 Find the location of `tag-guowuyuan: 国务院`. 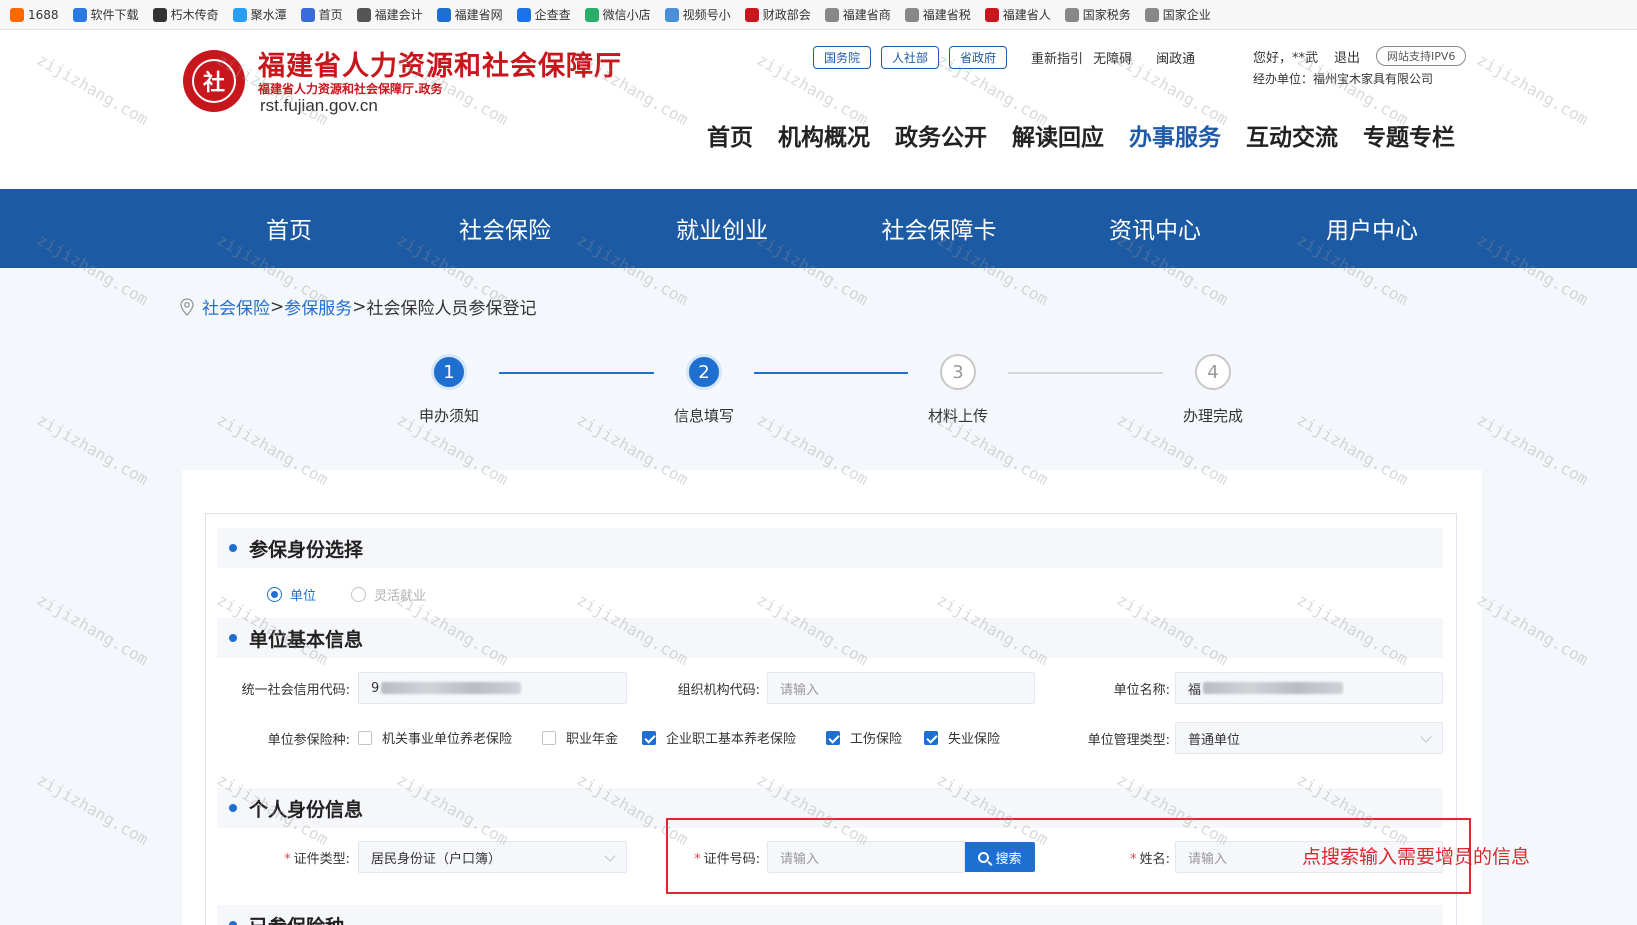

tag-guowuyuan: 国务院 is located at coordinates (842, 57).